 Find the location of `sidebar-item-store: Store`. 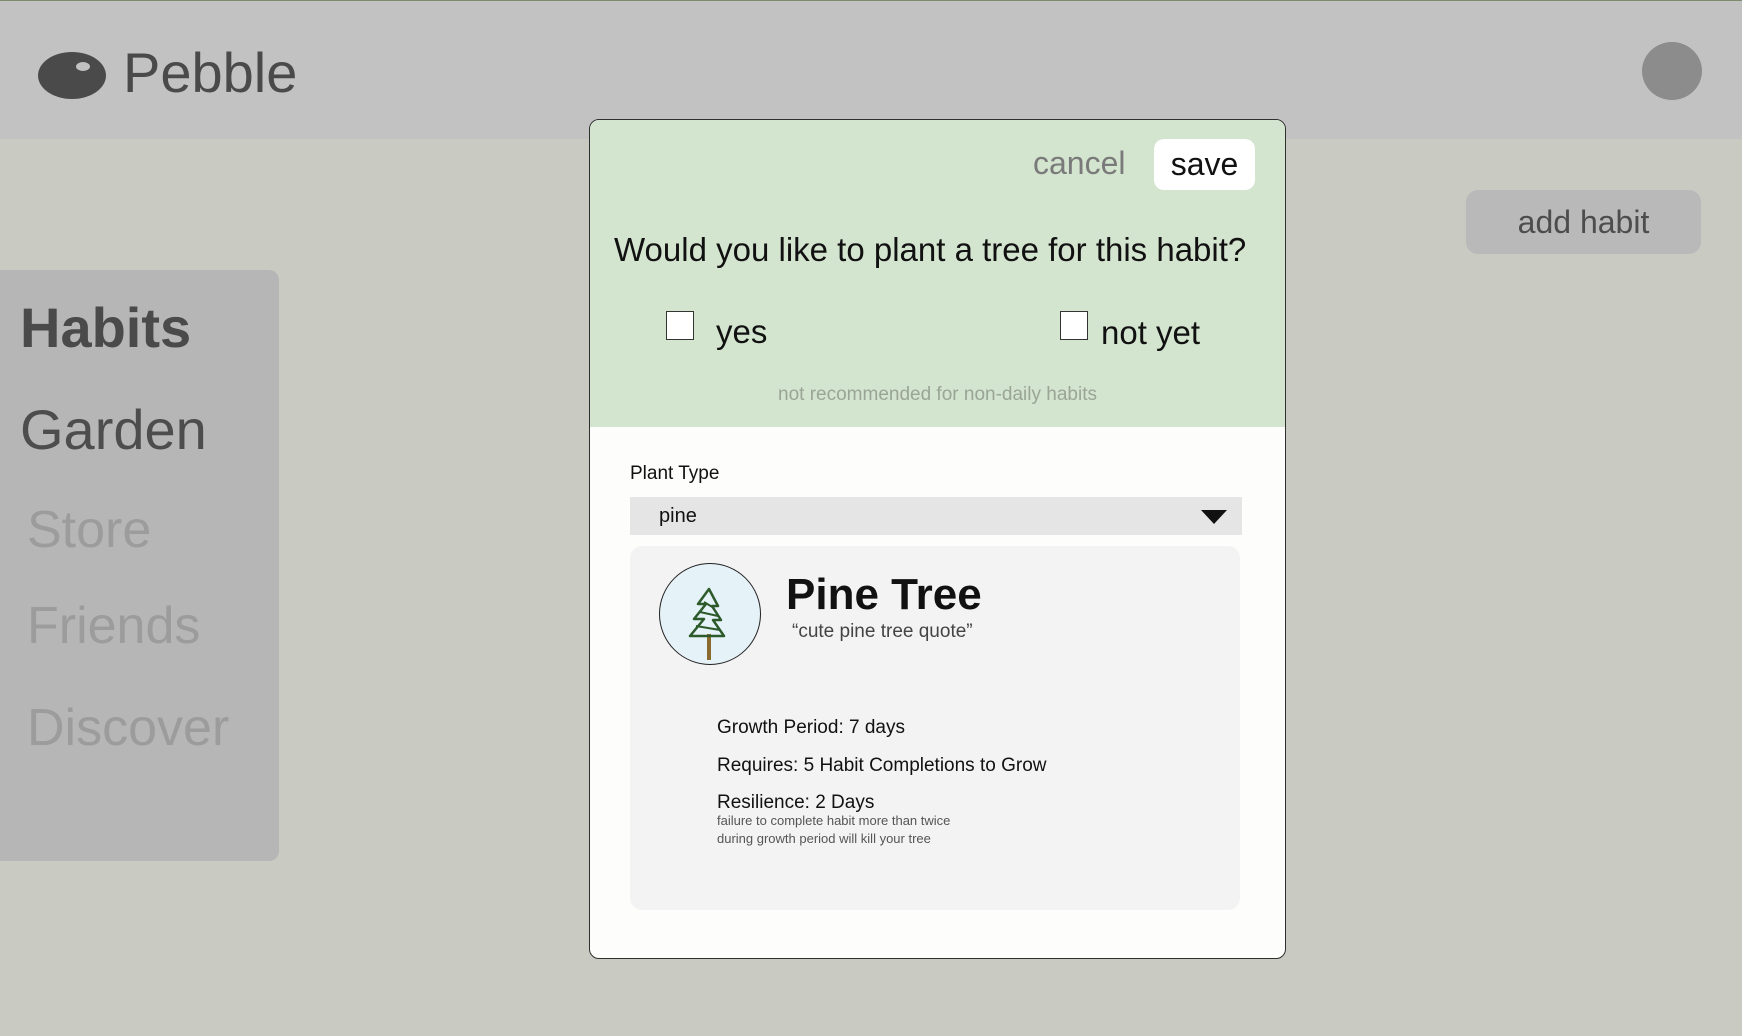

sidebar-item-store: Store is located at coordinates (89, 530).